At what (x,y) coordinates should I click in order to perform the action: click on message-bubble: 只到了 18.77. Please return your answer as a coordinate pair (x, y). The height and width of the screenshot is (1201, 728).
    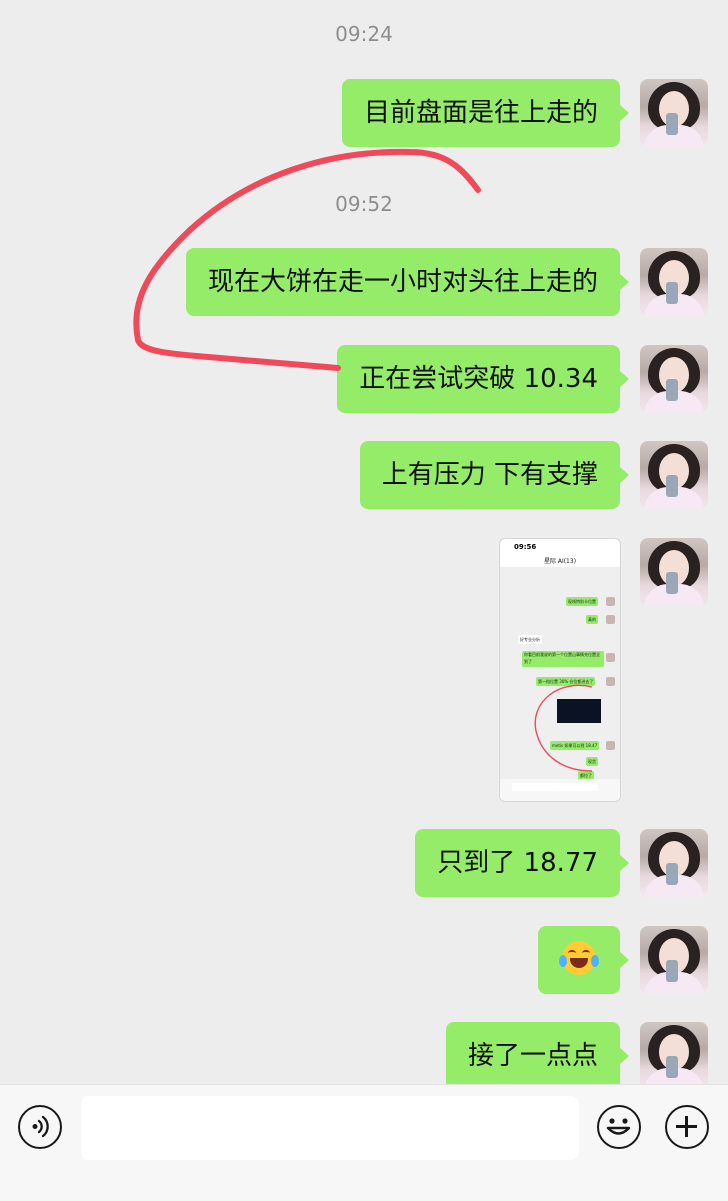
    Looking at the image, I should click on (522, 863).